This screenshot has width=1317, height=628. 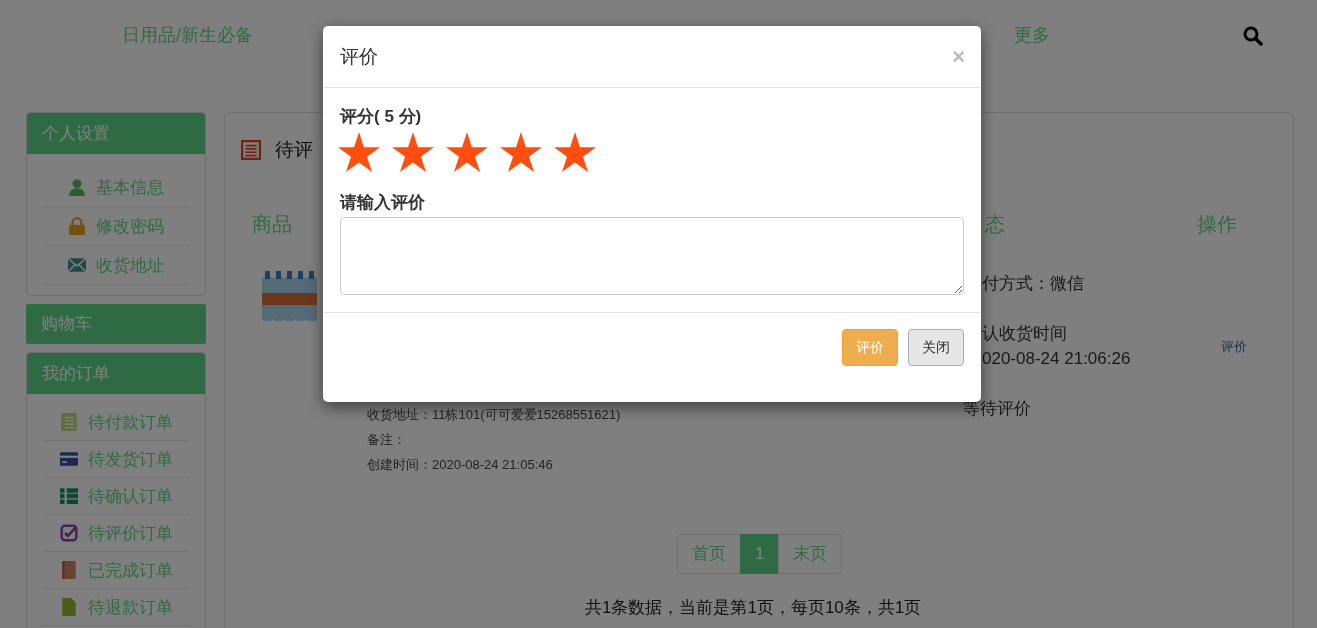 I want to click on sidebar-item: 收货地址, so click(x=116, y=265).